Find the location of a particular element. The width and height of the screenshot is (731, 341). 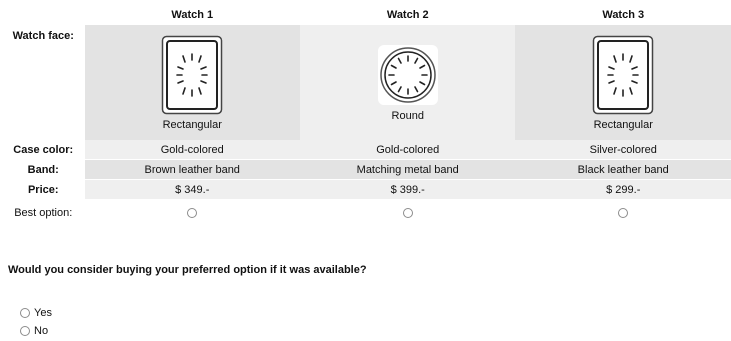

column-header-watch-3: Watch 3 is located at coordinates (623, 14).